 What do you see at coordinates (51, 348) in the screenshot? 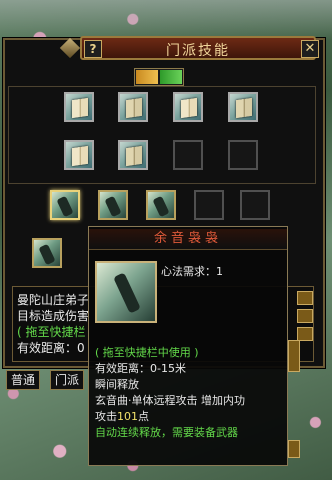
I see `dialog-line: 有效距离：0` at bounding box center [51, 348].